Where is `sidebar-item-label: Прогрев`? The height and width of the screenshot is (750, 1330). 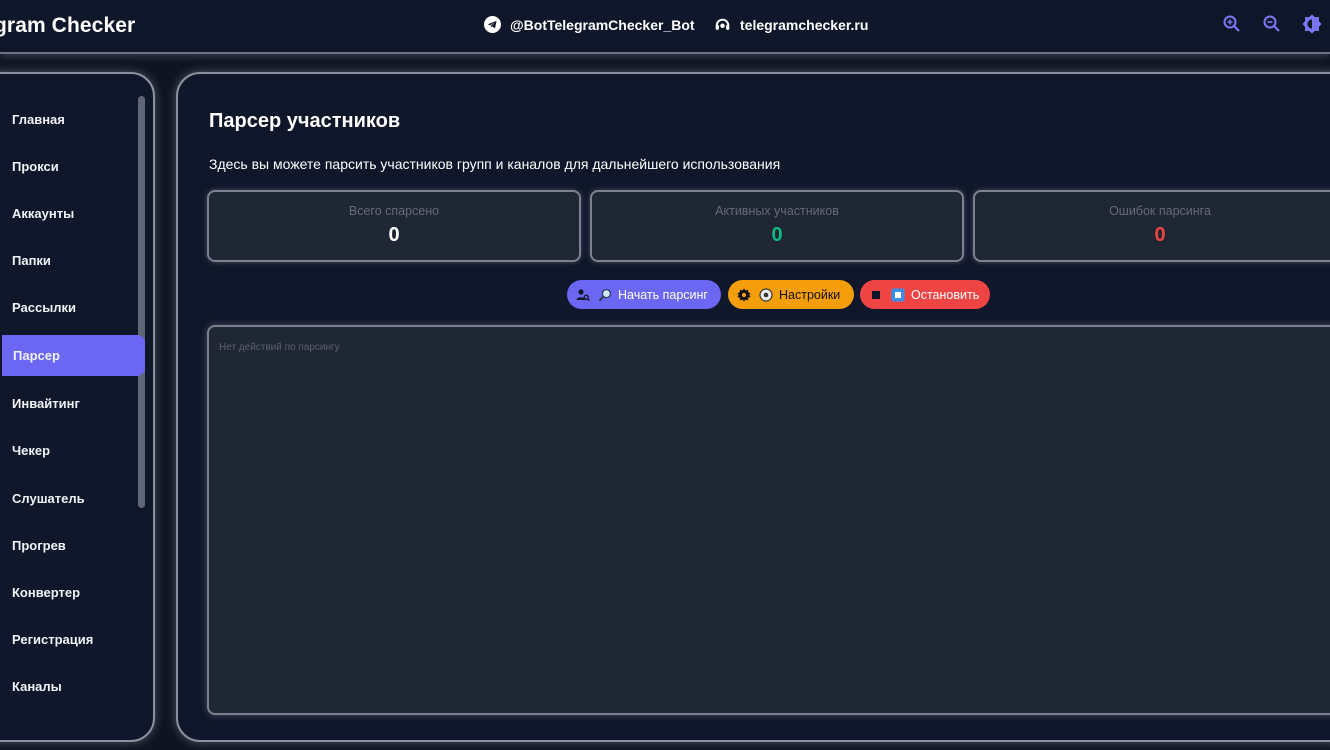
sidebar-item-label: Прогрев is located at coordinates (39, 545).